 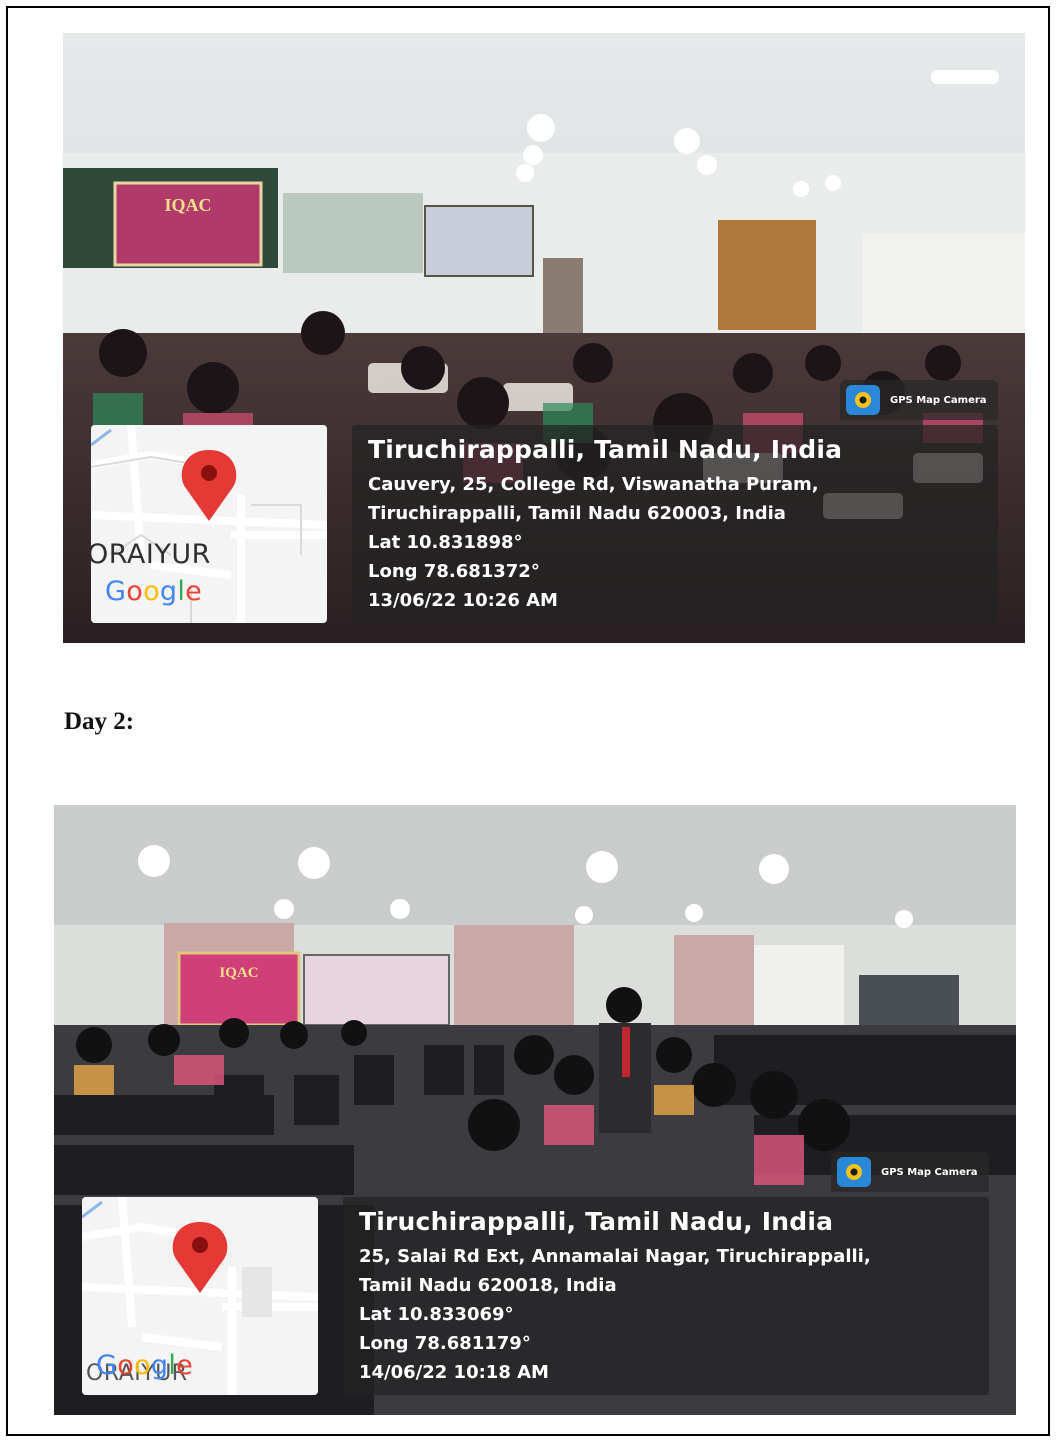 I want to click on map-place-name: ORAIYUR, so click(x=151, y=554).